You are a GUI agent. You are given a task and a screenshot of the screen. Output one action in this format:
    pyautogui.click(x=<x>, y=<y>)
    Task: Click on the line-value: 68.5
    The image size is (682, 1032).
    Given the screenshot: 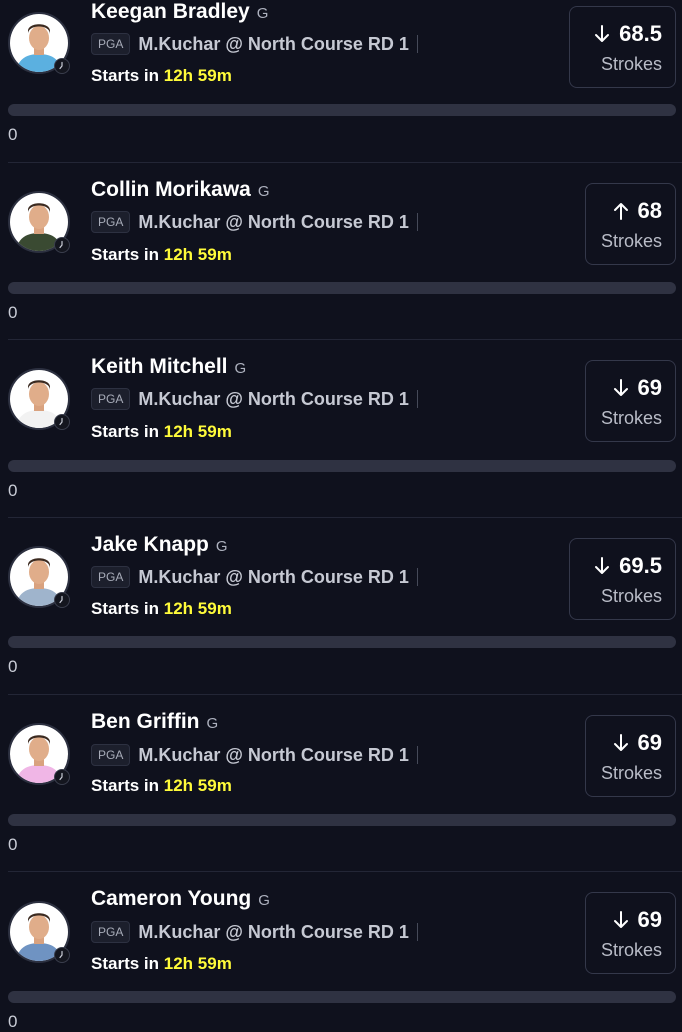 What is the action you would take?
    pyautogui.click(x=640, y=33)
    